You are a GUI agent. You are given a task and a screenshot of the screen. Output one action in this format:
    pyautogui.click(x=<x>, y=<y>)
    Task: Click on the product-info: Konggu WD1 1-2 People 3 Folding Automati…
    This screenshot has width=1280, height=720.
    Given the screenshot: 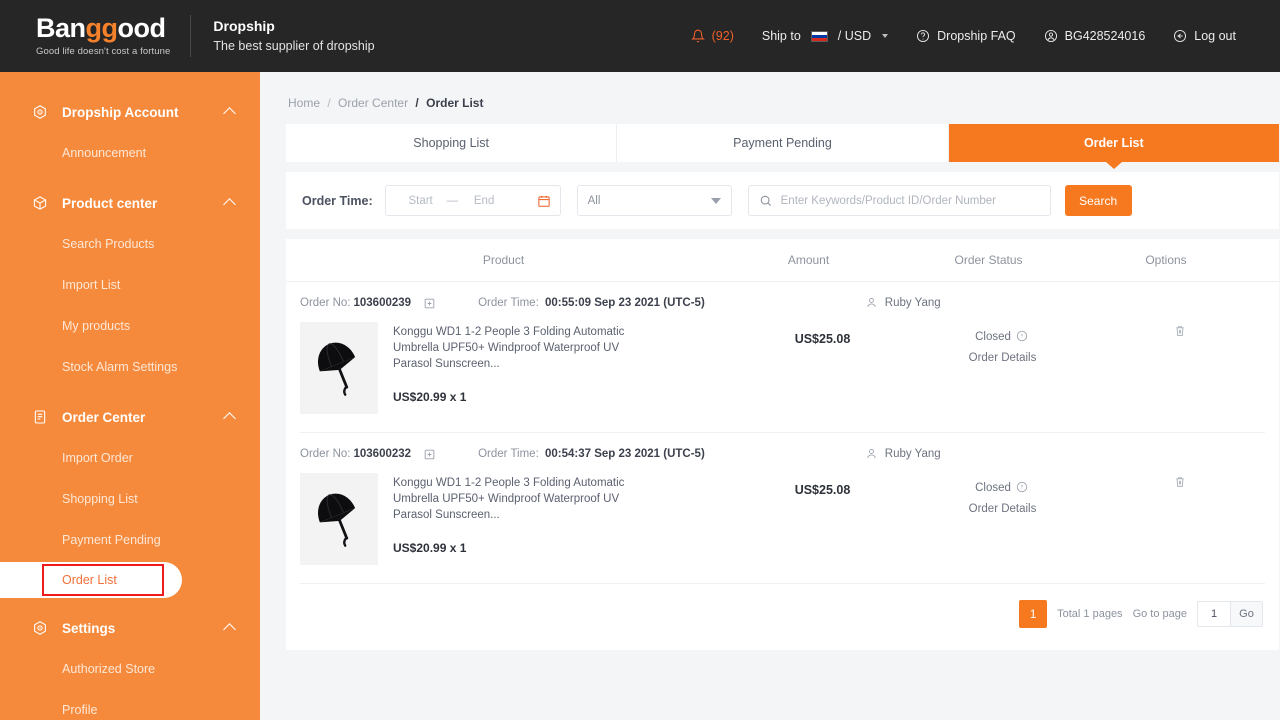 What is the action you would take?
    pyautogui.click(x=527, y=368)
    